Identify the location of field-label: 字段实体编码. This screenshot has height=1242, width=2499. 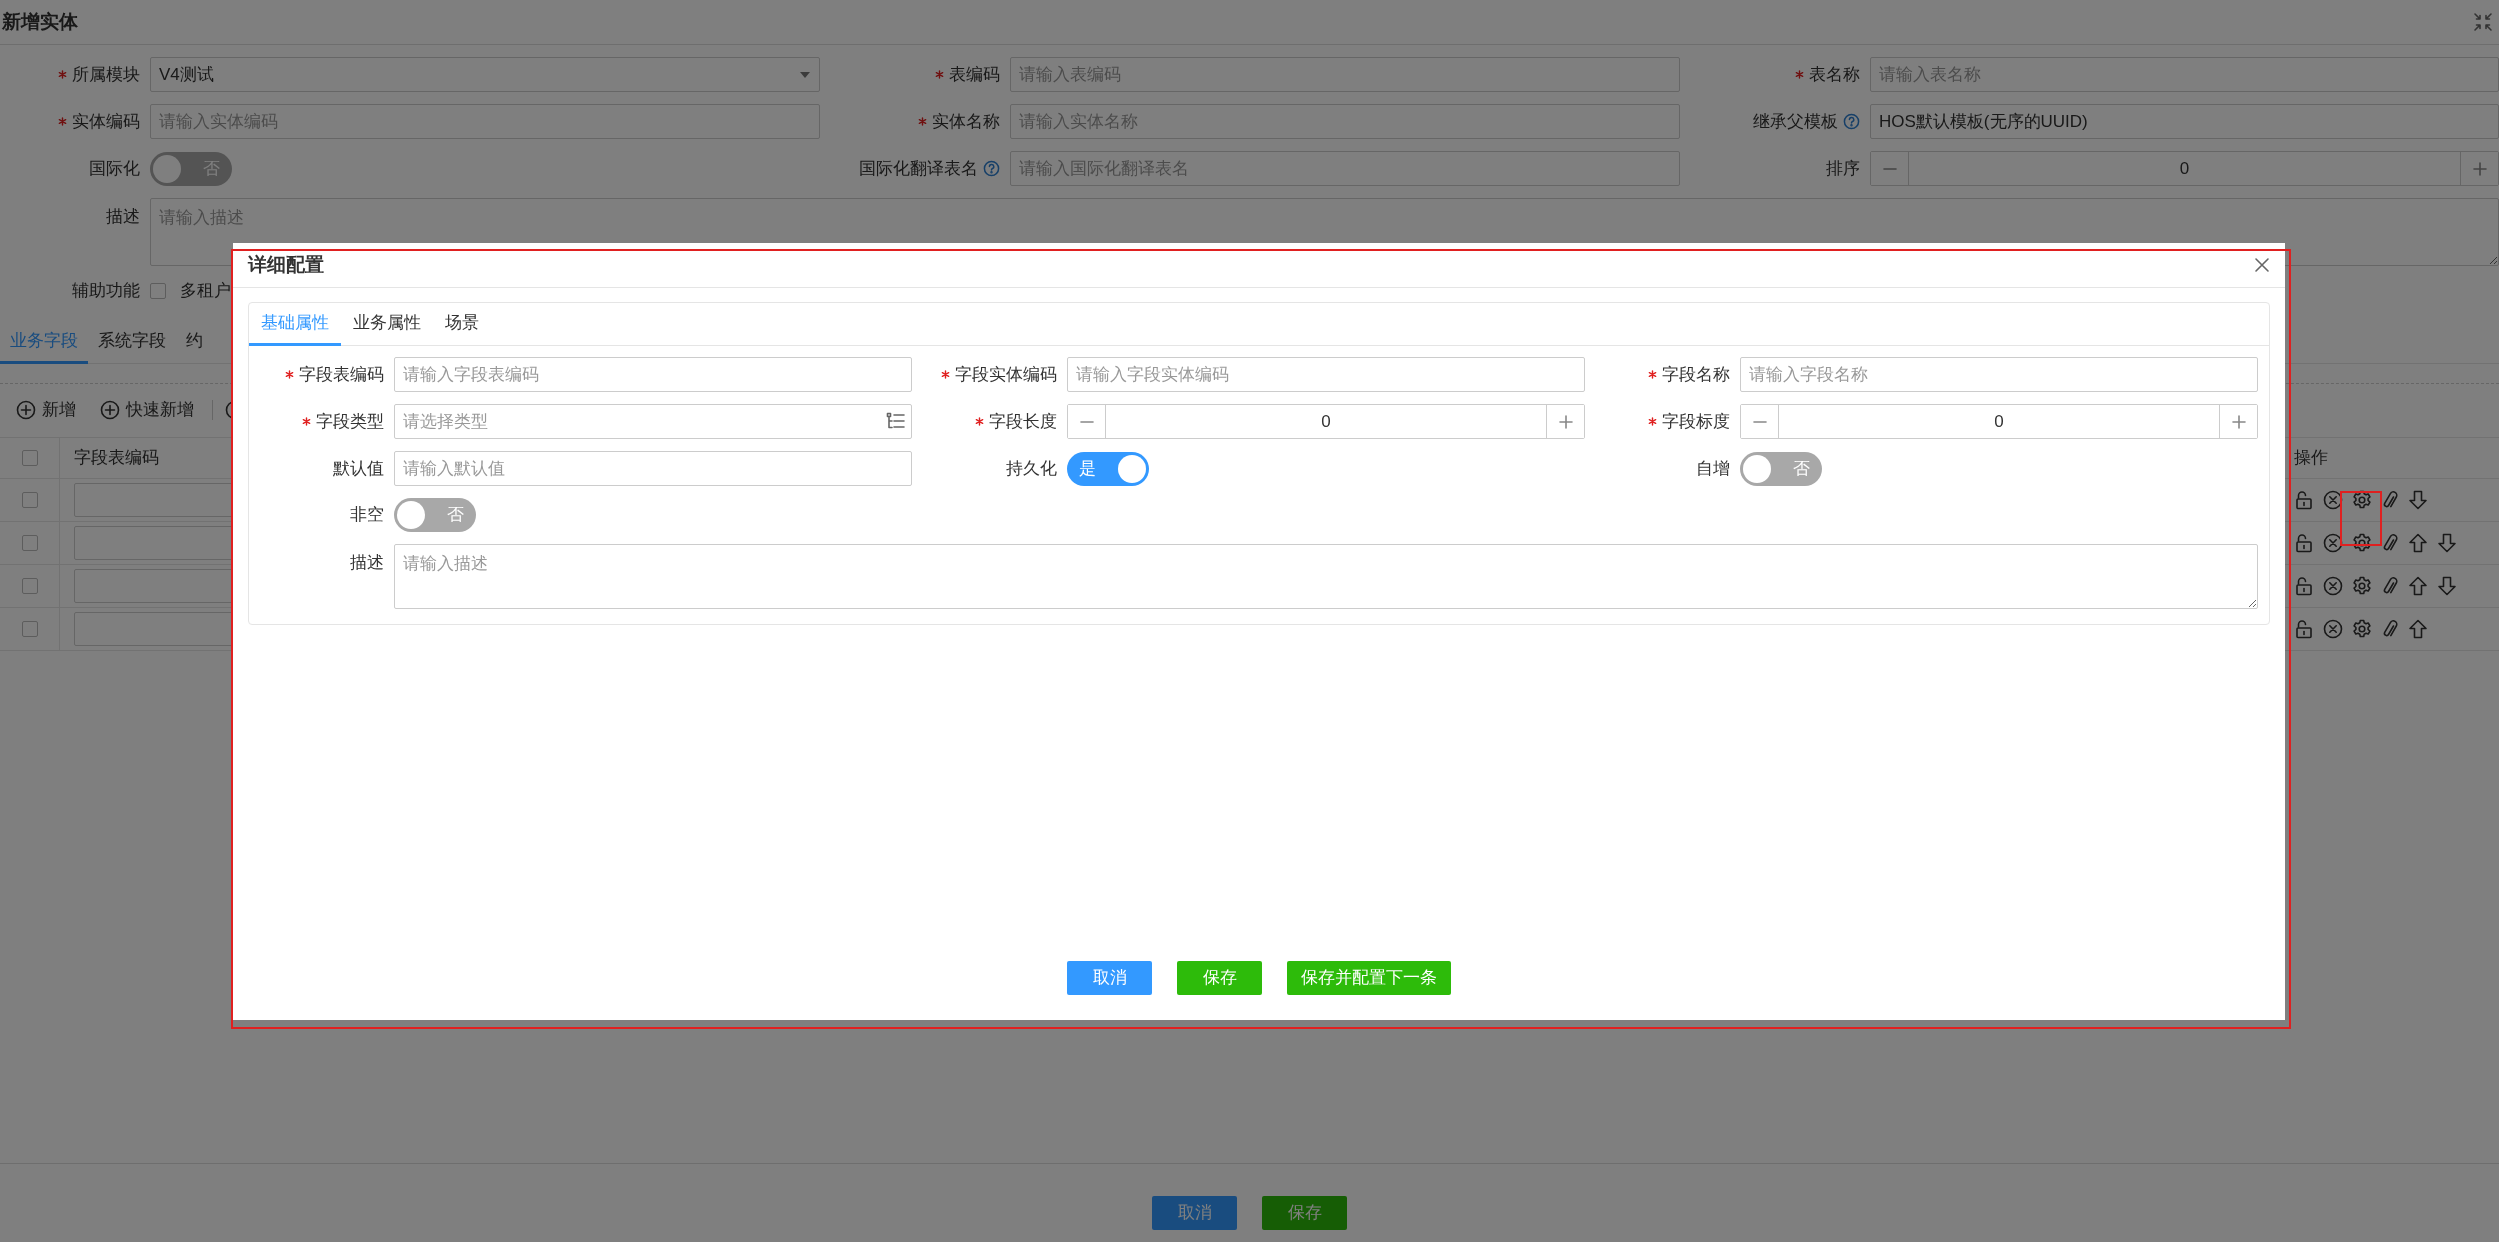
(1006, 374).